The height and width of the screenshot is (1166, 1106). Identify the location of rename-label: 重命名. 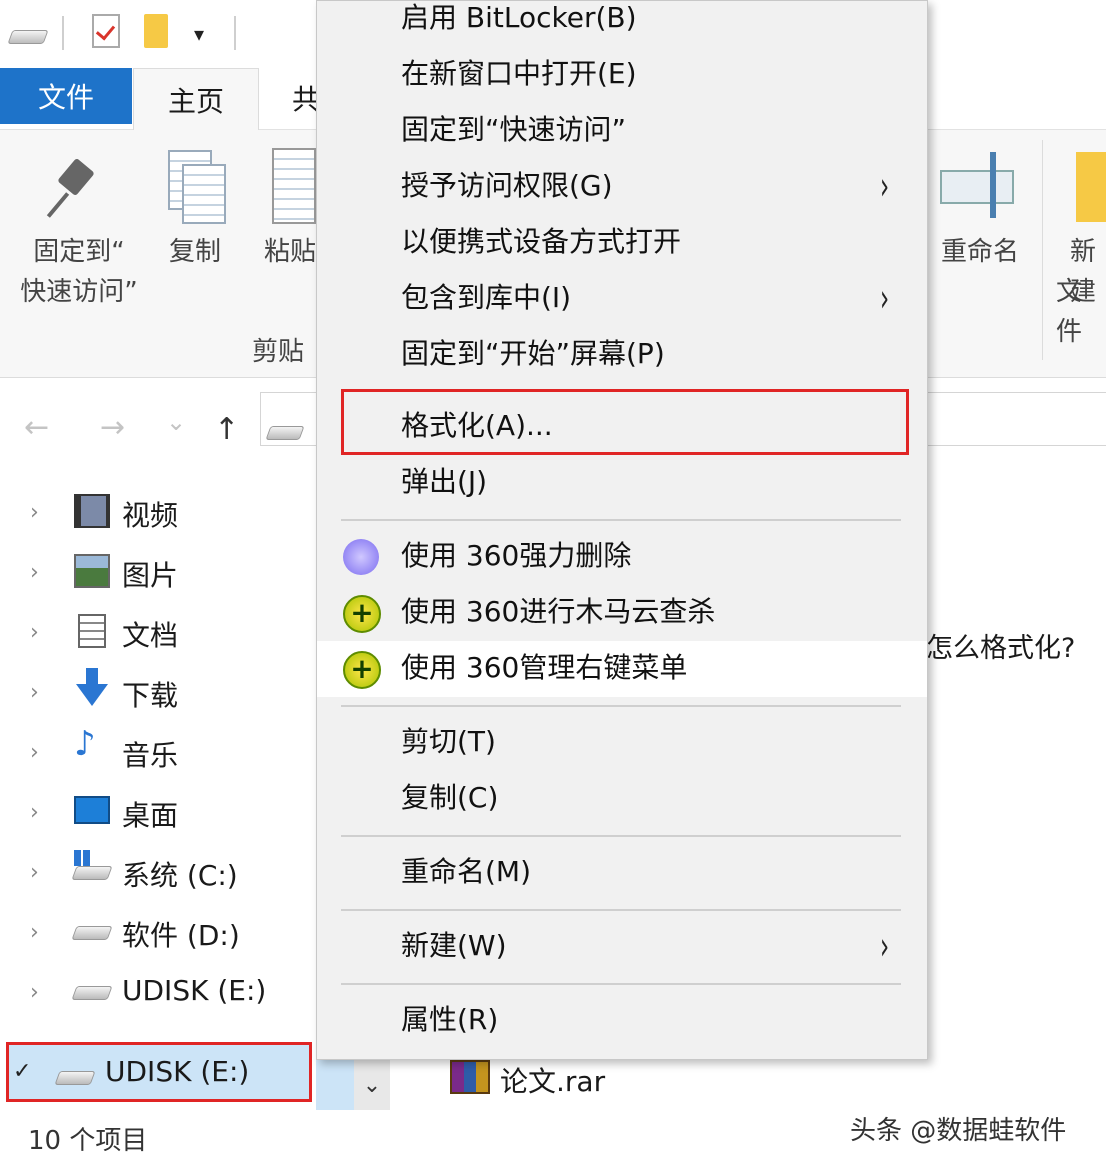
(979, 252).